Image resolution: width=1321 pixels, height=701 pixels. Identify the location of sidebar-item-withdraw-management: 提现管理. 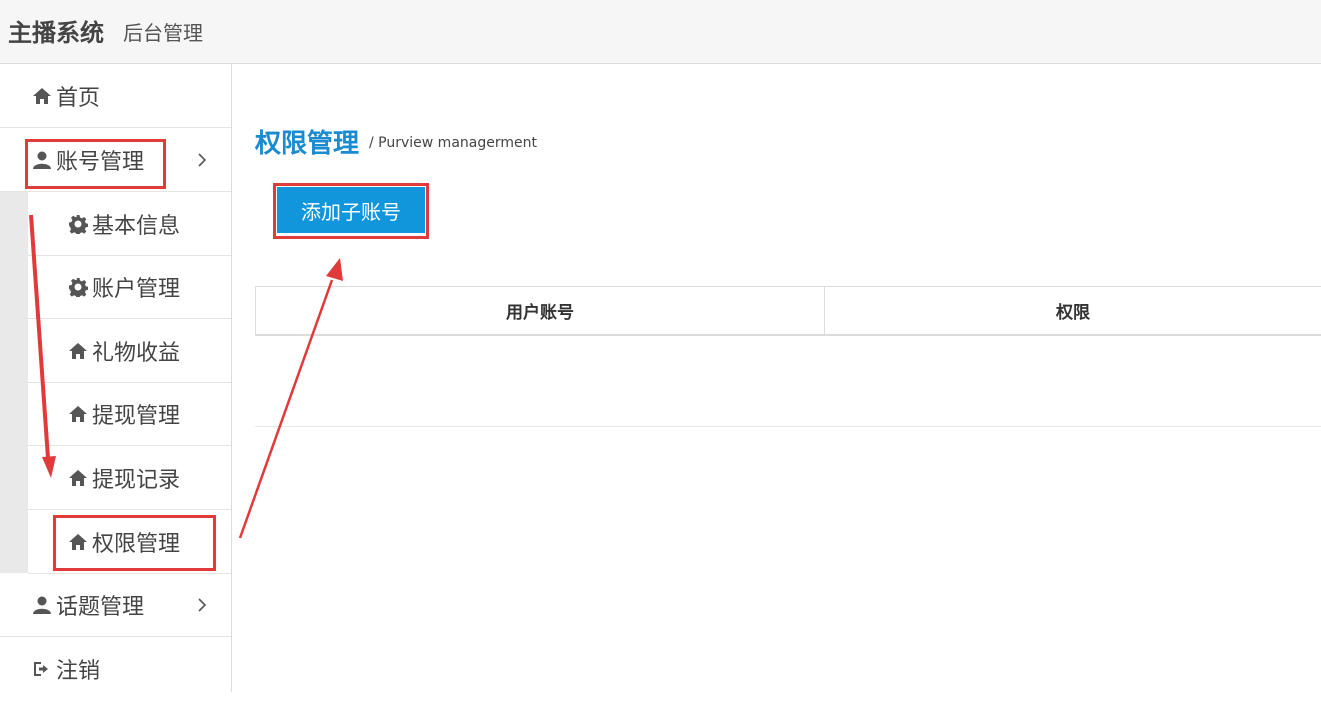
(129, 414).